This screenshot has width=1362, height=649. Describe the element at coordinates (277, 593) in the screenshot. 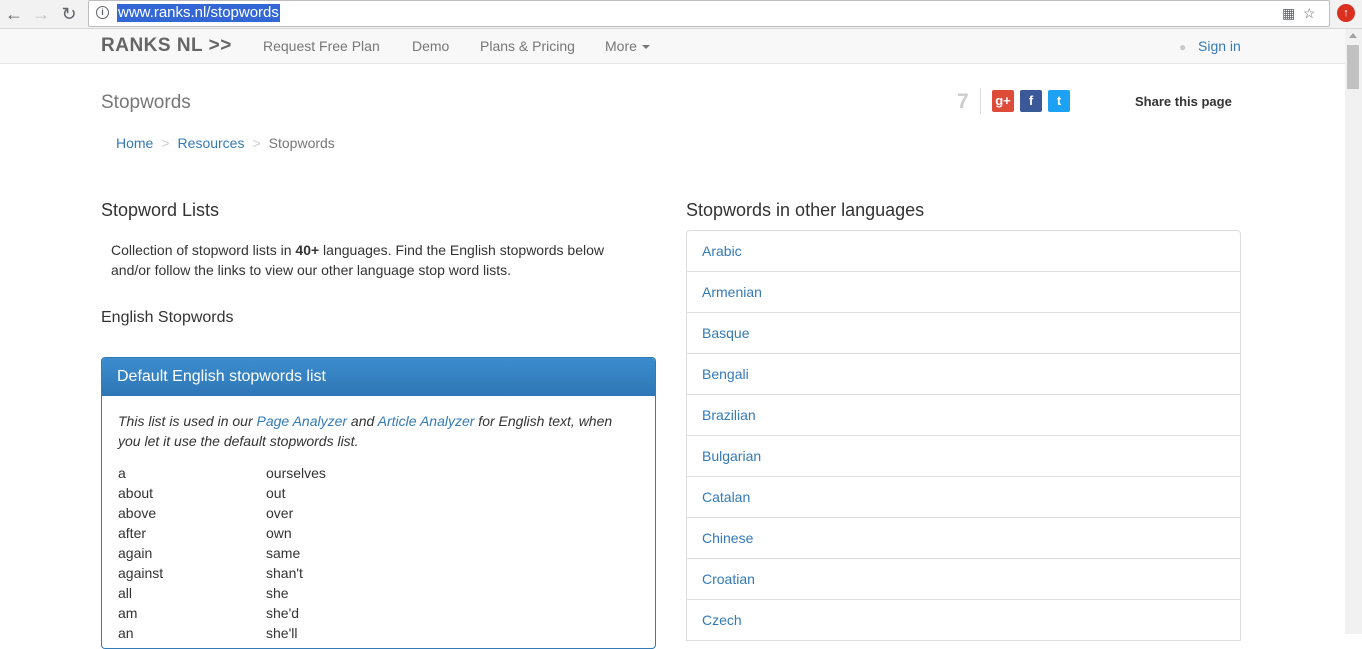

I see `stopword-item: she` at that location.